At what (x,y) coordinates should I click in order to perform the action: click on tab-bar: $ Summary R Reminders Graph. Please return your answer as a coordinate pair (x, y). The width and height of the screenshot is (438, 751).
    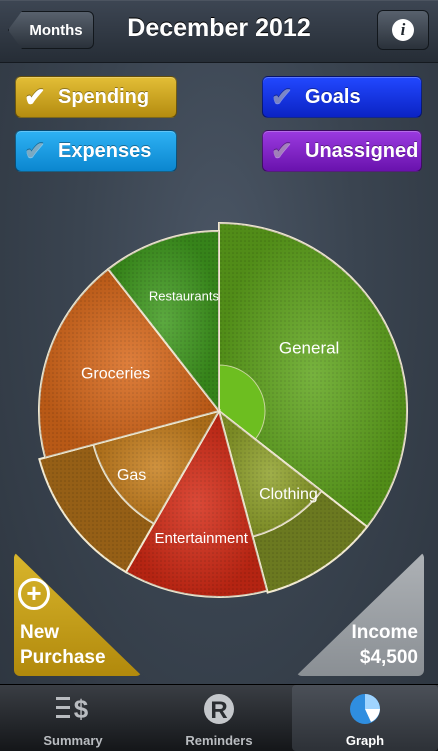
    Looking at the image, I should click on (219, 717).